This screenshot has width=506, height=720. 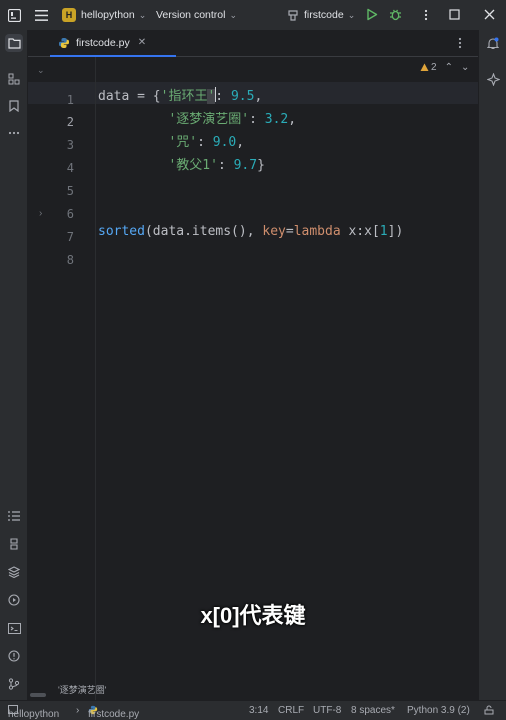 What do you see at coordinates (360, 231) in the screenshot?
I see `code-token: x:x[` at bounding box center [360, 231].